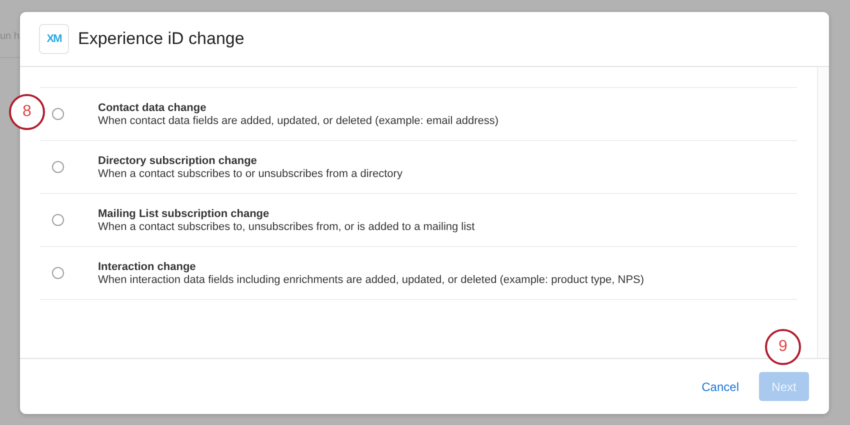 This screenshot has height=425, width=850. Describe the element at coordinates (184, 214) in the screenshot. I see `option-title: Mailing List subscription change` at that location.